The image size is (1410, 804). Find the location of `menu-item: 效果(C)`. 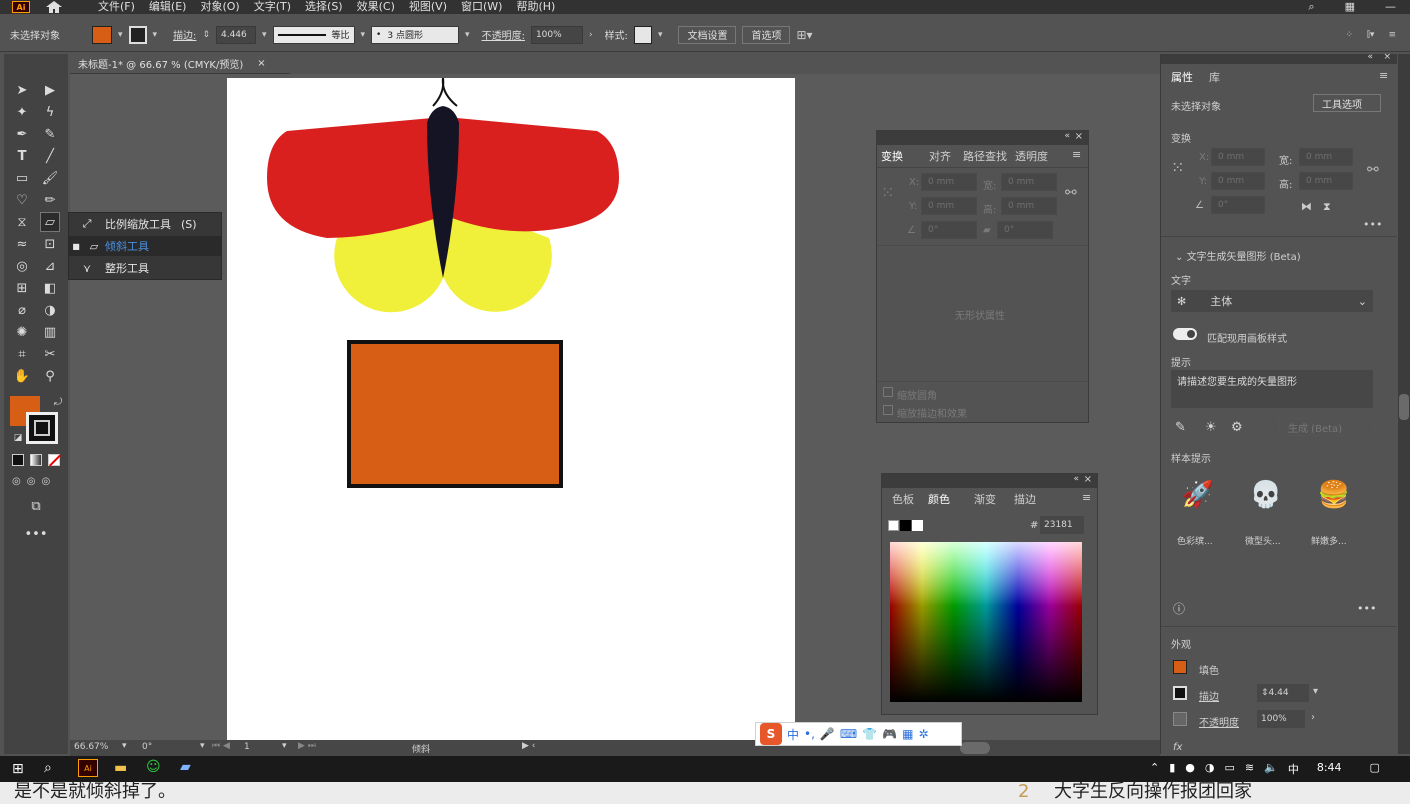

menu-item: 效果(C) is located at coordinates (376, 7).